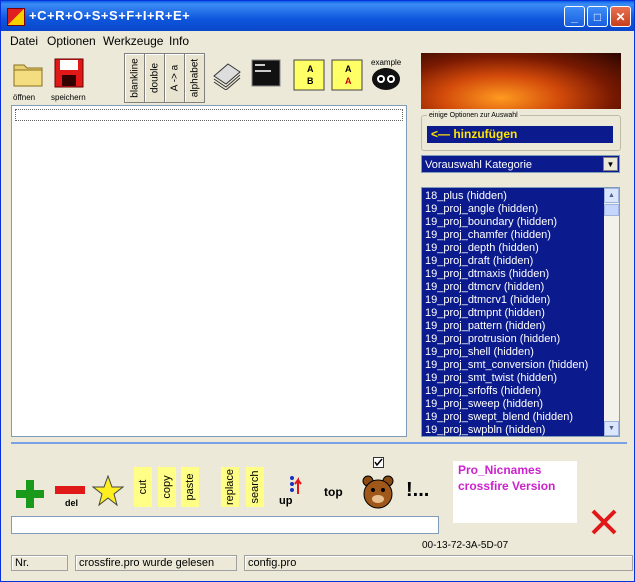 This screenshot has height=582, width=635. I want to click on flame-banner, so click(521, 81).